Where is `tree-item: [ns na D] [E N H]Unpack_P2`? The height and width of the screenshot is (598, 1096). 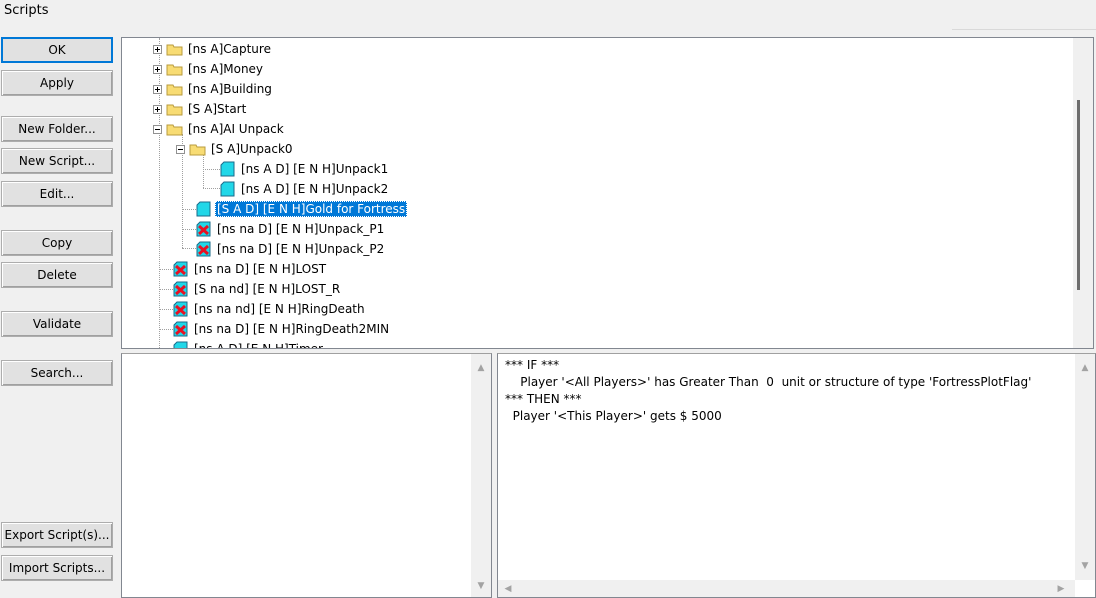 tree-item: [ns na D] [E N H]Unpack_P2 is located at coordinates (291, 249).